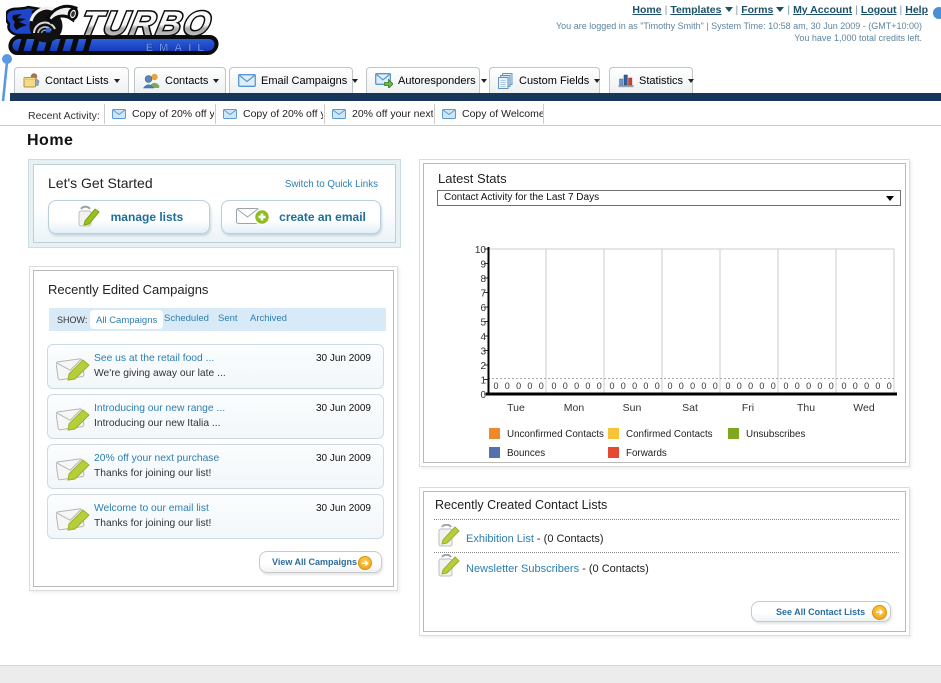  I want to click on svg-text: 7, so click(483, 294).